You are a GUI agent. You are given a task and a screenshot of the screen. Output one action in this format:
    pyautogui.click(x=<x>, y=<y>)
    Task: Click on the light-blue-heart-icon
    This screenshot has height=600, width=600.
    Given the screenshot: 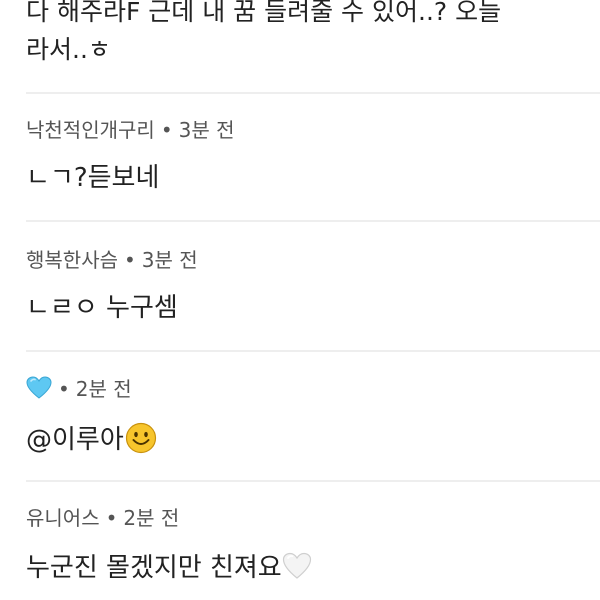 What is the action you would take?
    pyautogui.click(x=39, y=388)
    